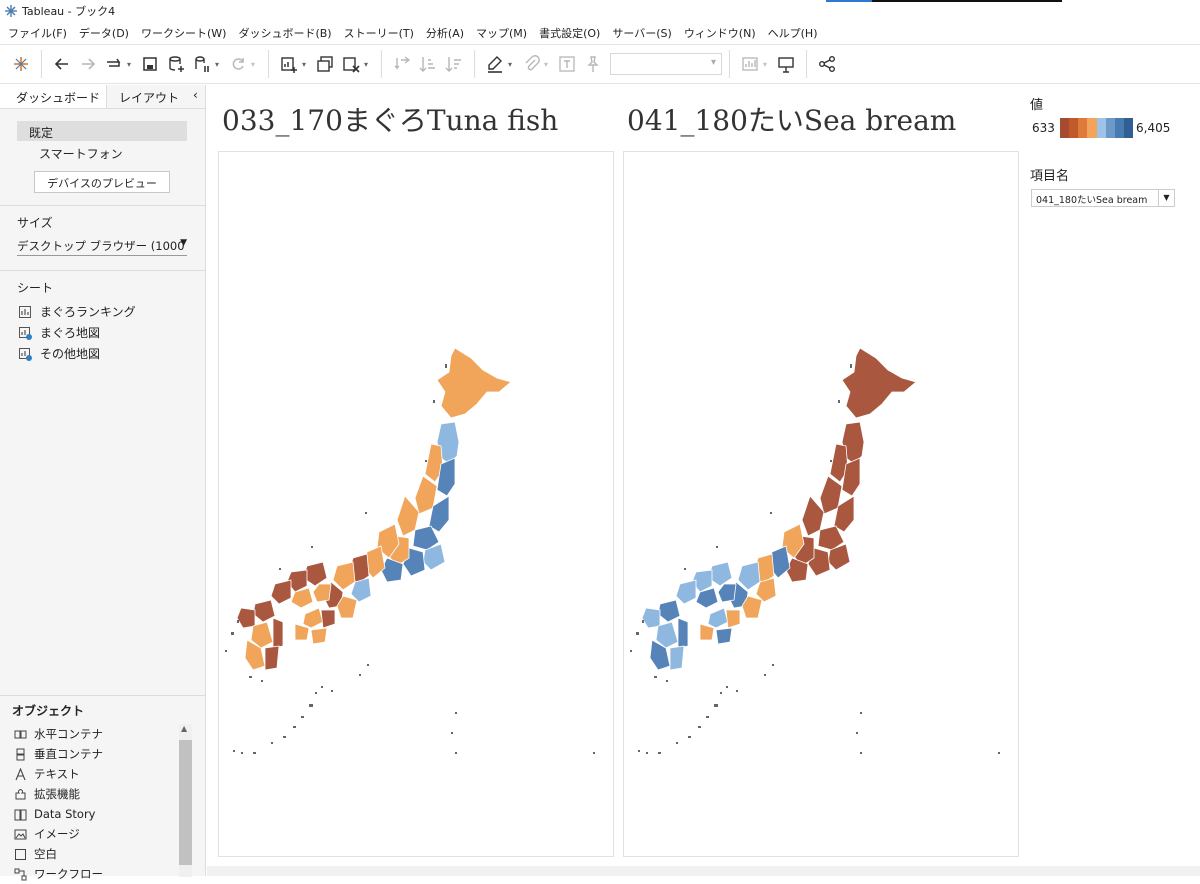  What do you see at coordinates (666, 64) in the screenshot?
I see `fit-dropdown` at bounding box center [666, 64].